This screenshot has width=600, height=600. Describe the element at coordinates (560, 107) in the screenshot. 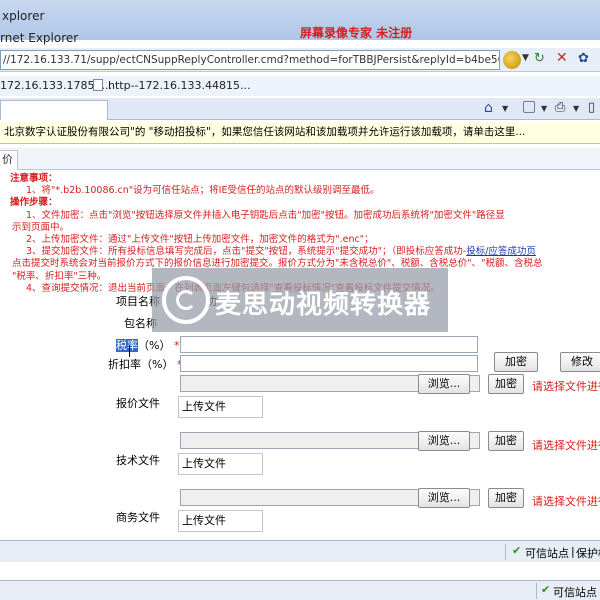

I see `print-icon: ⎙` at that location.